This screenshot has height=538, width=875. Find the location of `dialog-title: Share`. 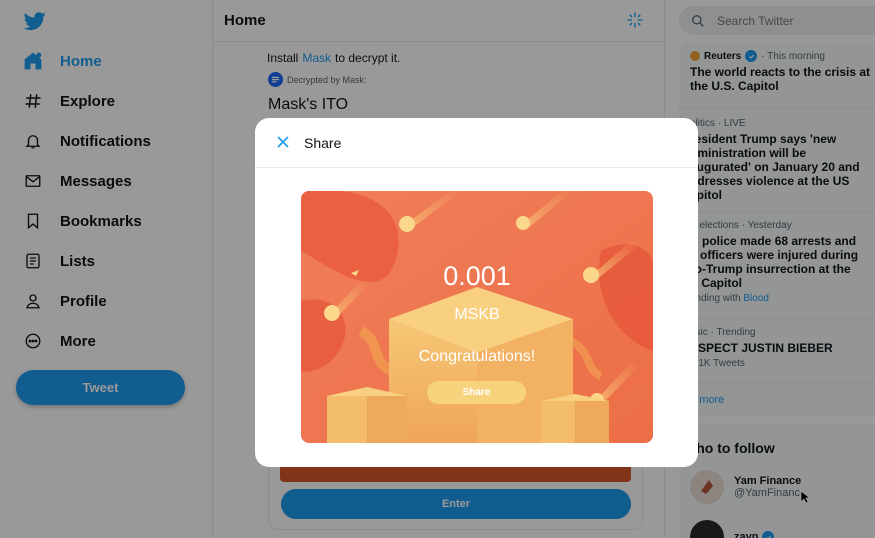

dialog-title: Share is located at coordinates (323, 143).